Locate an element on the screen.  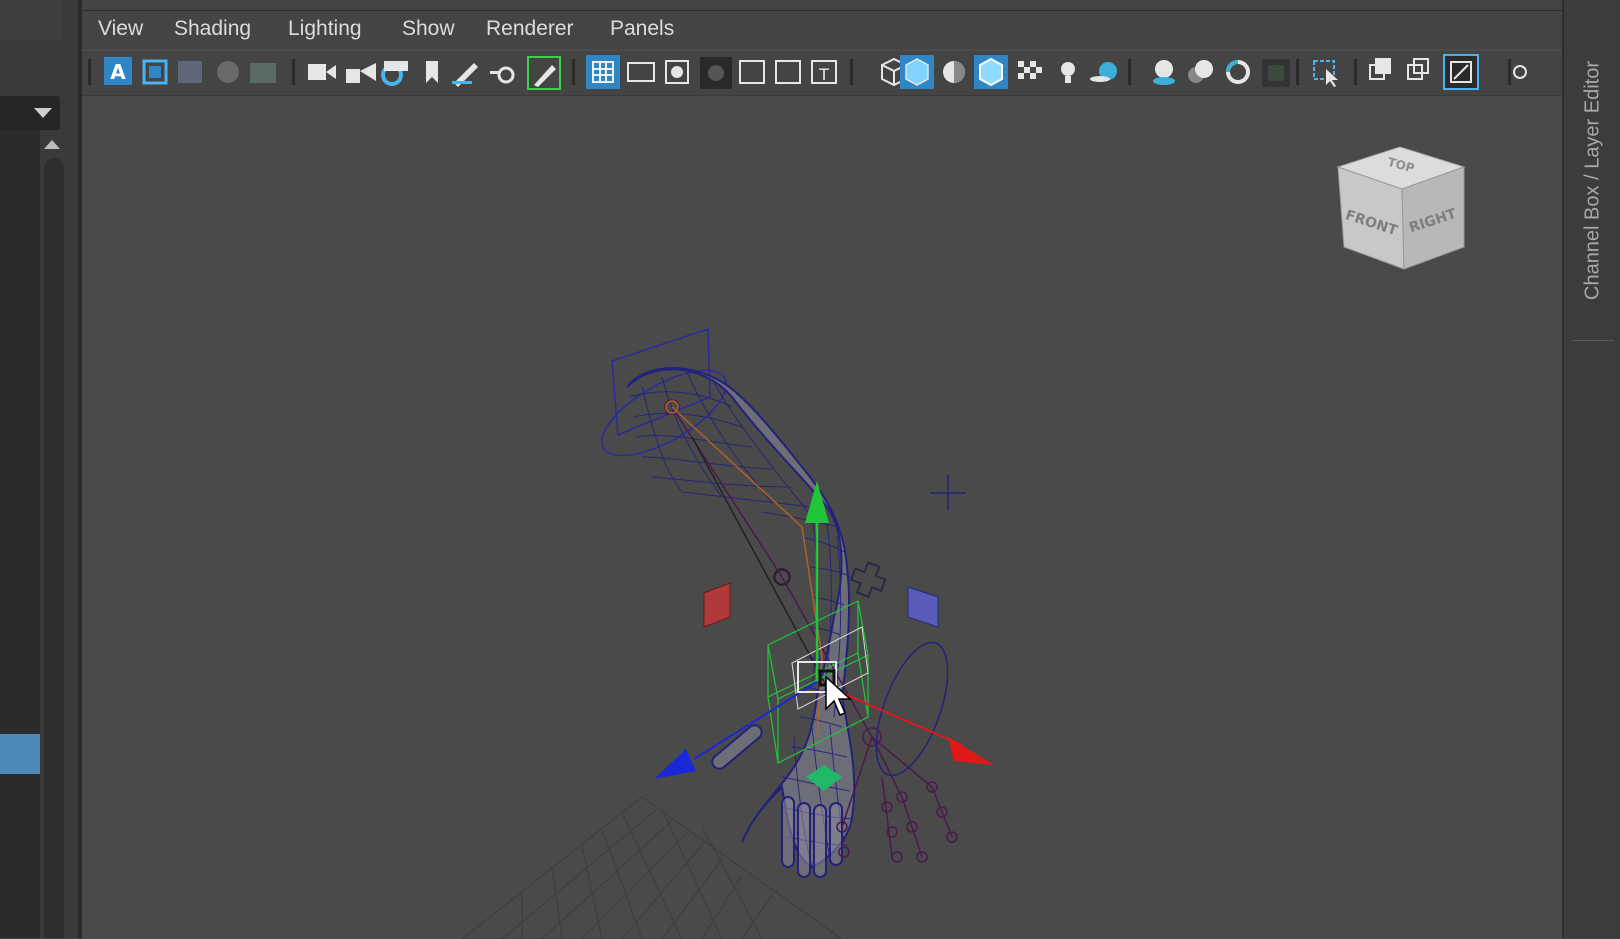
paint-icon is located at coordinates (544, 73).